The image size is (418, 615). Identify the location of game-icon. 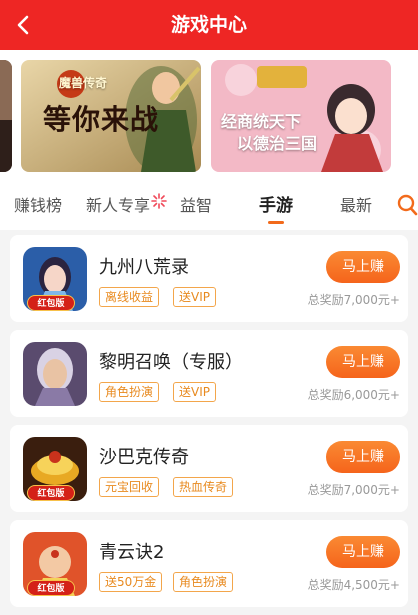
(55, 374).